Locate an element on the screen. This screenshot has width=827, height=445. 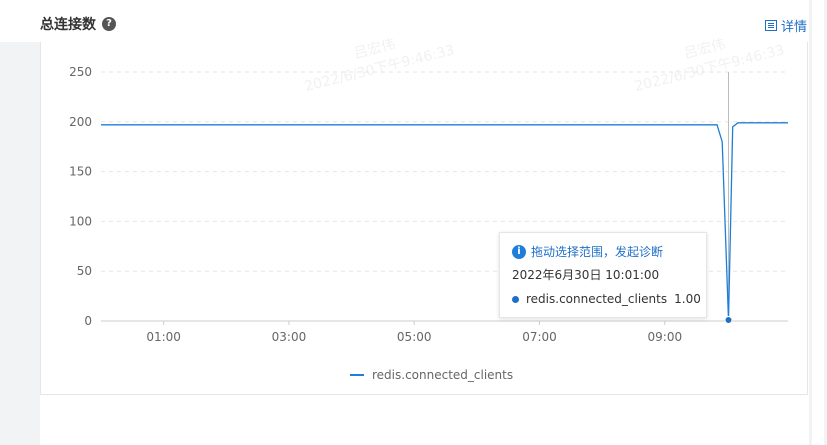
legend-swatch is located at coordinates (357, 375).